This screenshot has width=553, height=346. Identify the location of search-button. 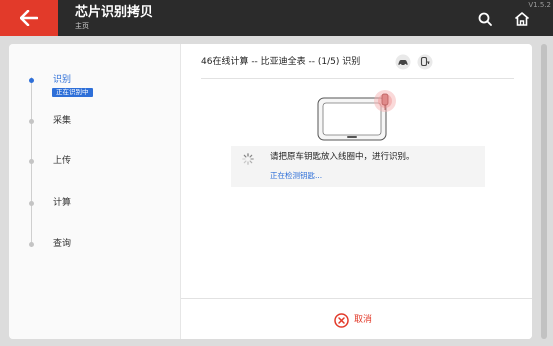
(485, 19).